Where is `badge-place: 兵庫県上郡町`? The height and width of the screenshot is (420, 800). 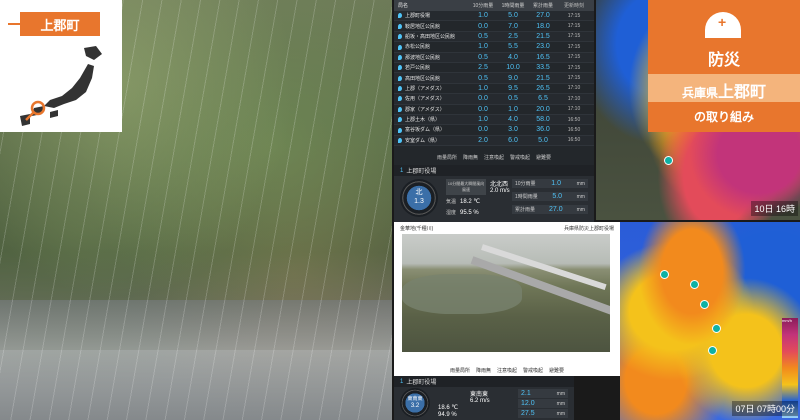
badge-place: 兵庫県上郡町 is located at coordinates (724, 92).